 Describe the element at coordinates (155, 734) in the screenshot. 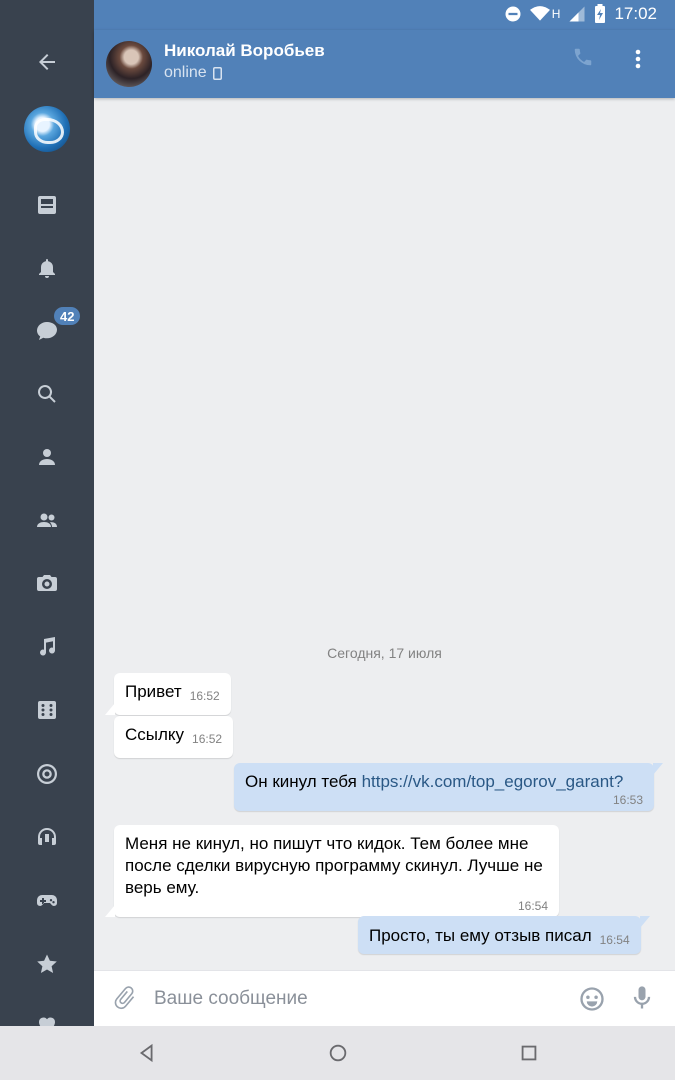

I see `message-text: Ссылку` at that location.